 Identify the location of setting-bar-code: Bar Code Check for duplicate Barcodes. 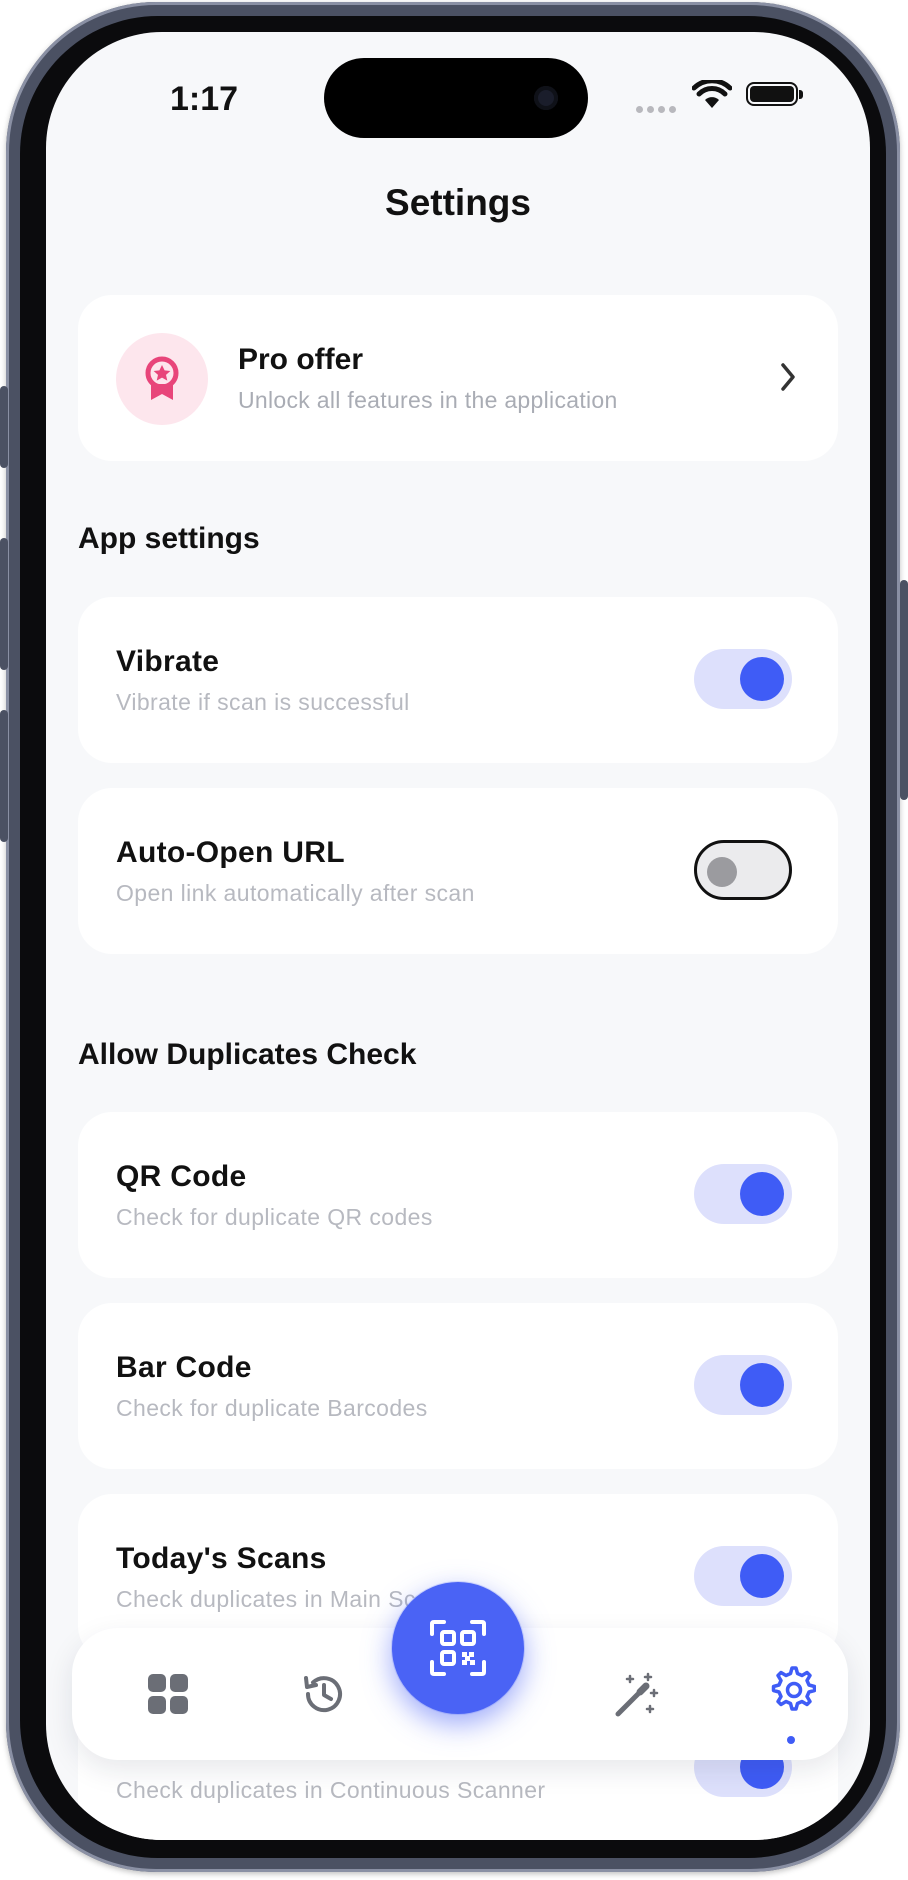
(458, 1386).